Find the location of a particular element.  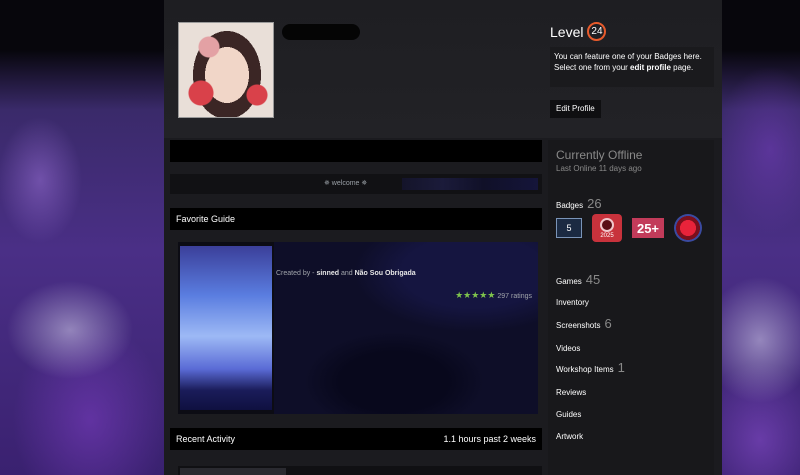

recent-activity-heading: Recent Activity 1.1 hours past 2 weeks is located at coordinates (356, 439).